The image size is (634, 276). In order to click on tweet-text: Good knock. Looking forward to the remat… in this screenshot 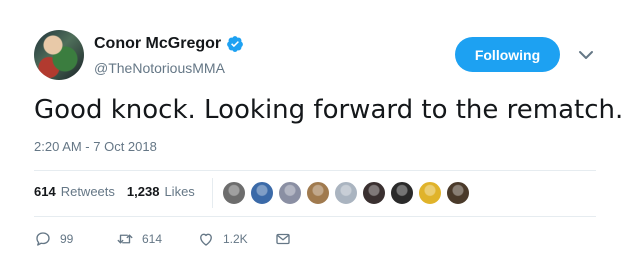, I will do `click(329, 110)`.